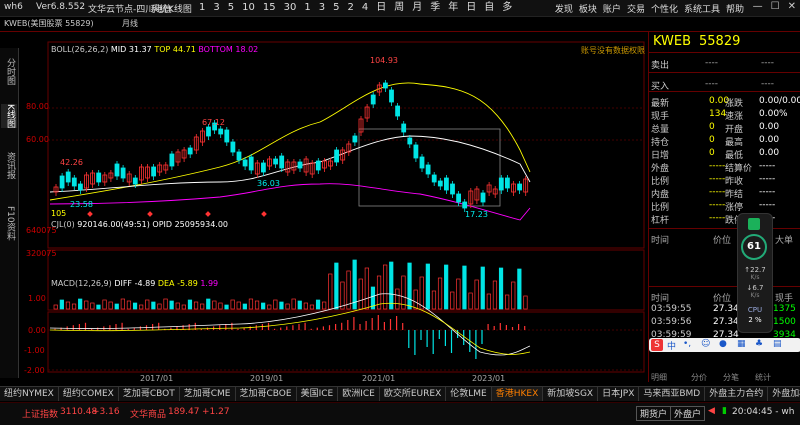  What do you see at coordinates (759, 344) in the screenshot?
I see `ime-skin-icon: ♣` at bounding box center [759, 344].